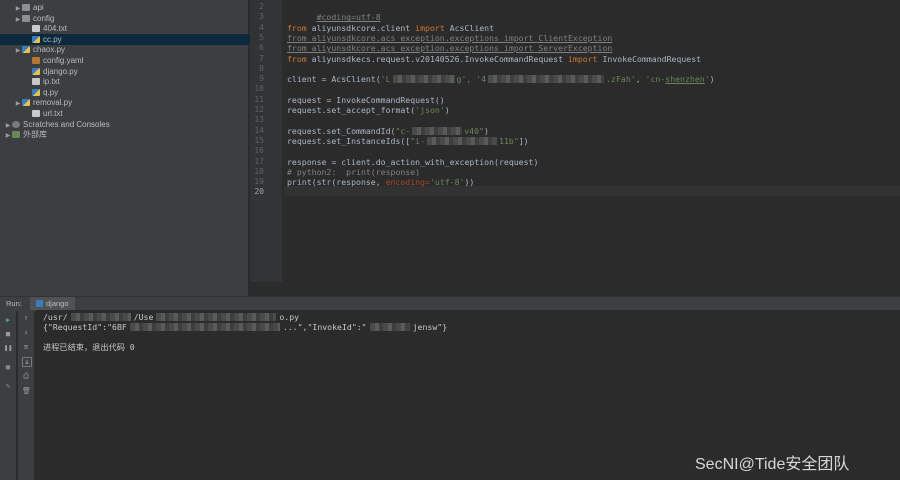 Image resolution: width=900 pixels, height=480 pixels. I want to click on tree-item-label: chaox.py, so click(49, 50).